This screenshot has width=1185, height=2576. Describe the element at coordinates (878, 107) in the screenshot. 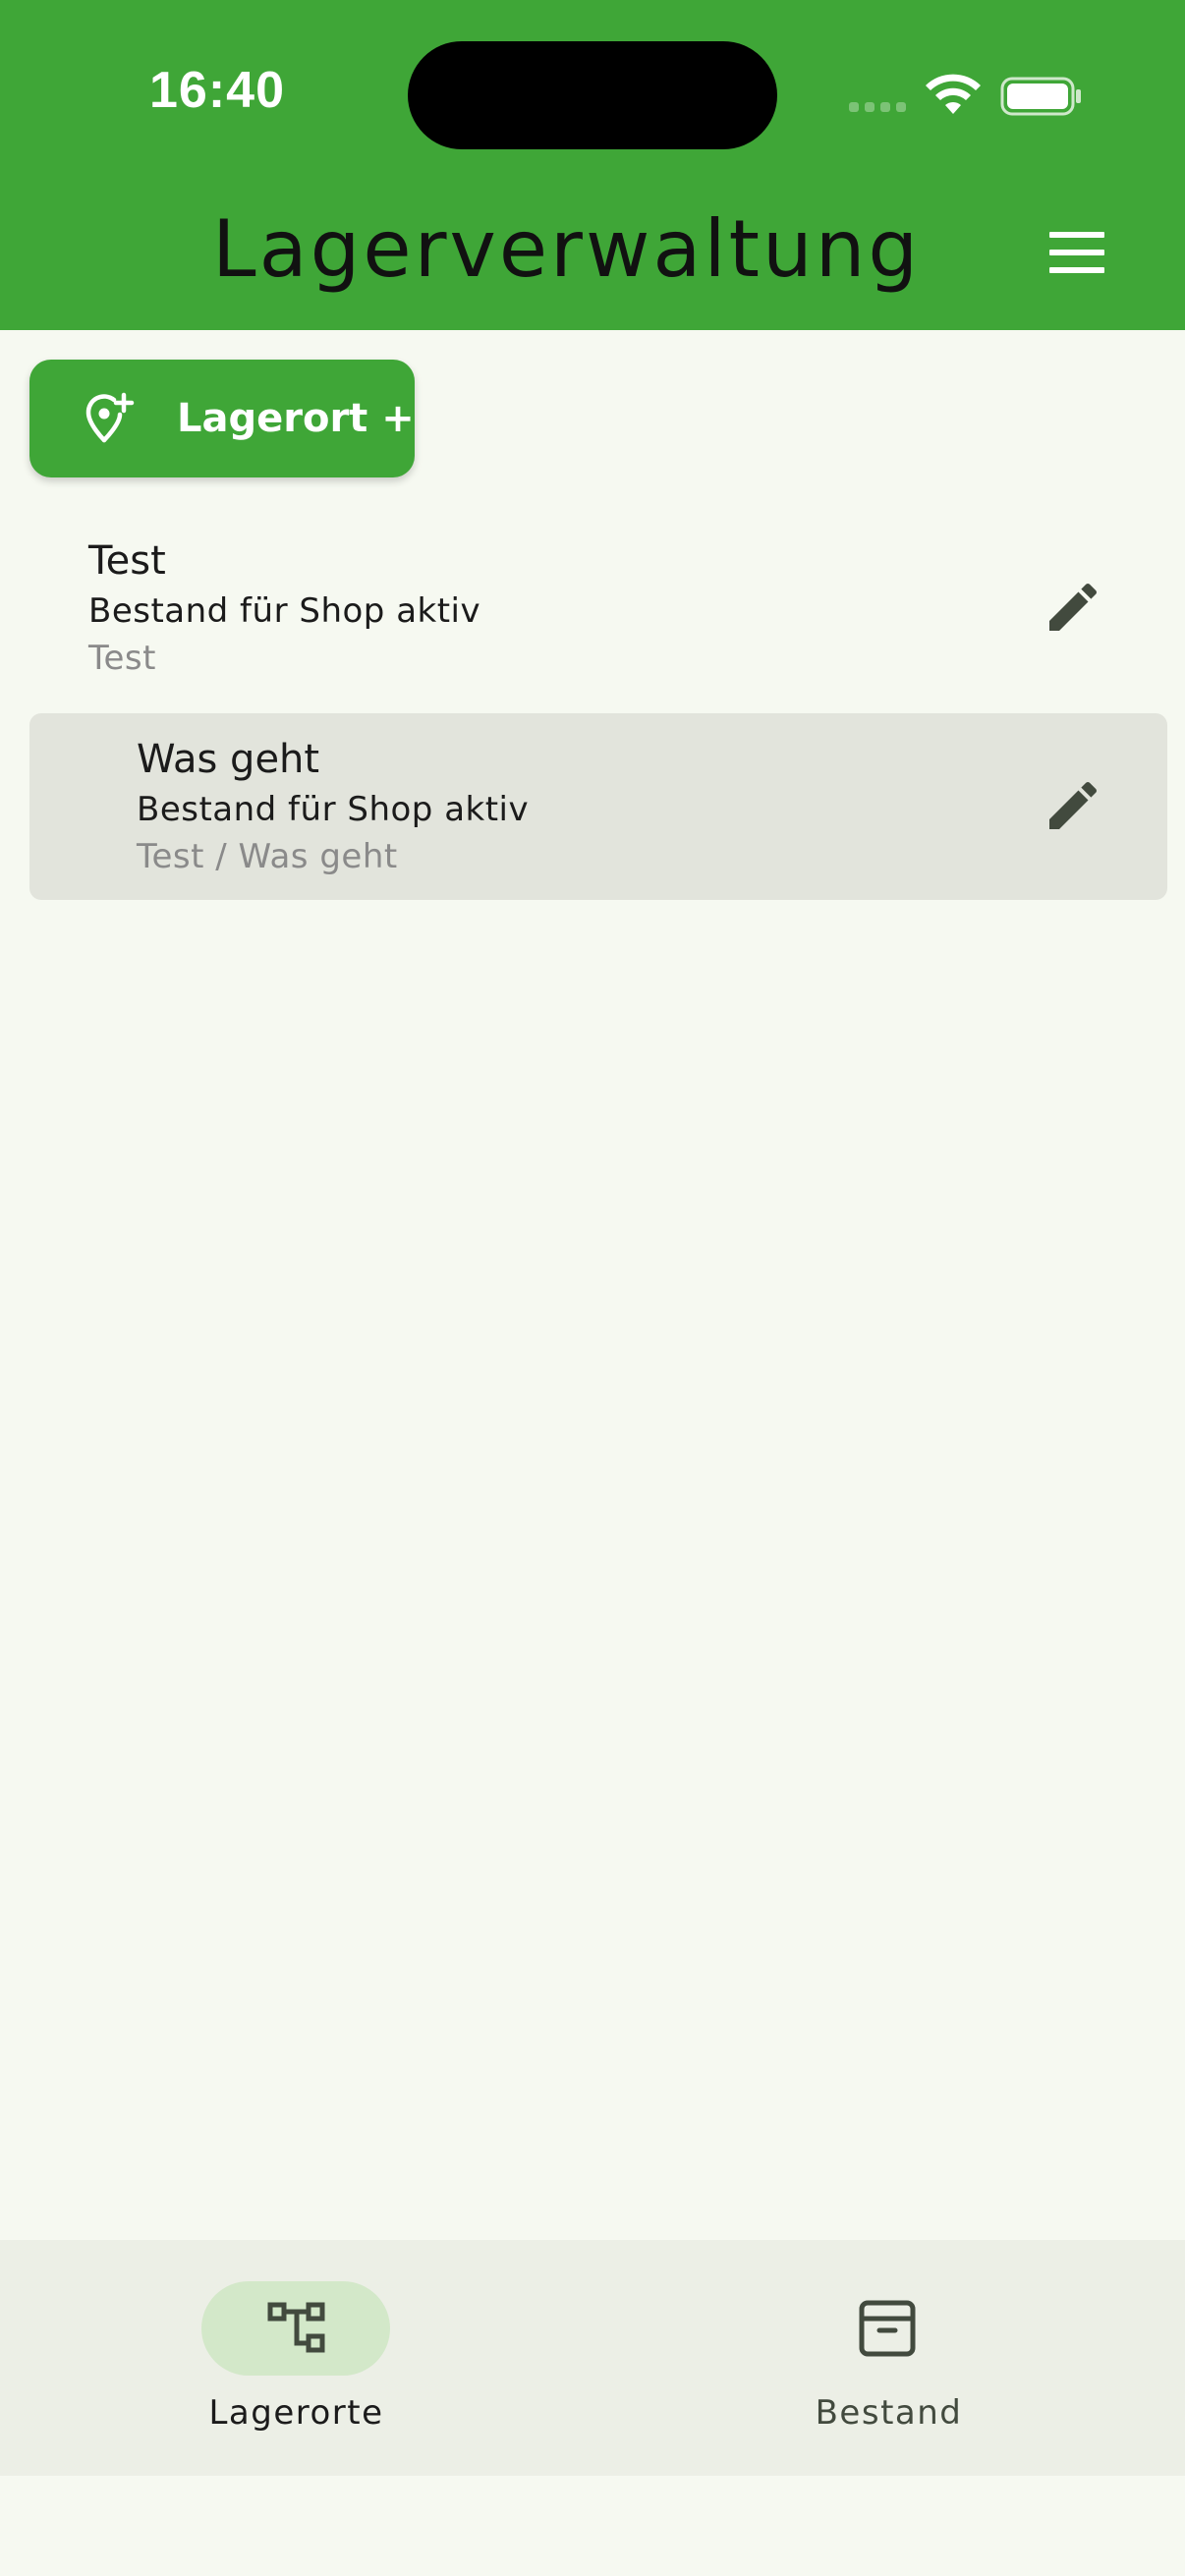

I see `cellular-signal-icon` at that location.